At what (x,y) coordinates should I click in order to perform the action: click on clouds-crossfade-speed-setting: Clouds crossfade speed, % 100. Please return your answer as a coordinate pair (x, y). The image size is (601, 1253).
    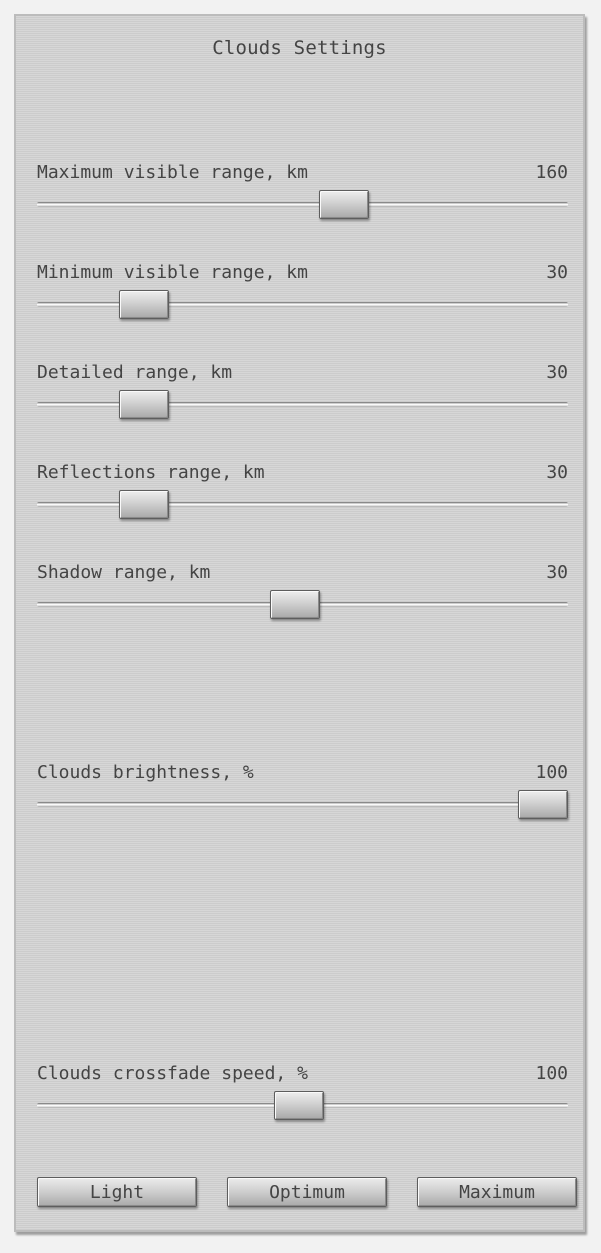
    Looking at the image, I should click on (299, 1093).